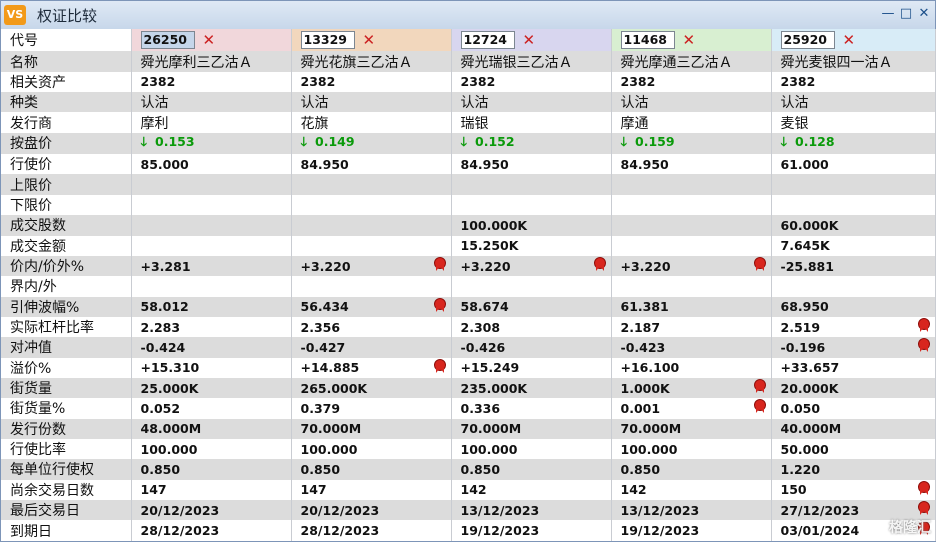  Describe the element at coordinates (211, 61) in the screenshot. I see `value-cell: 舜光摩利三乙沽Ａ` at that location.